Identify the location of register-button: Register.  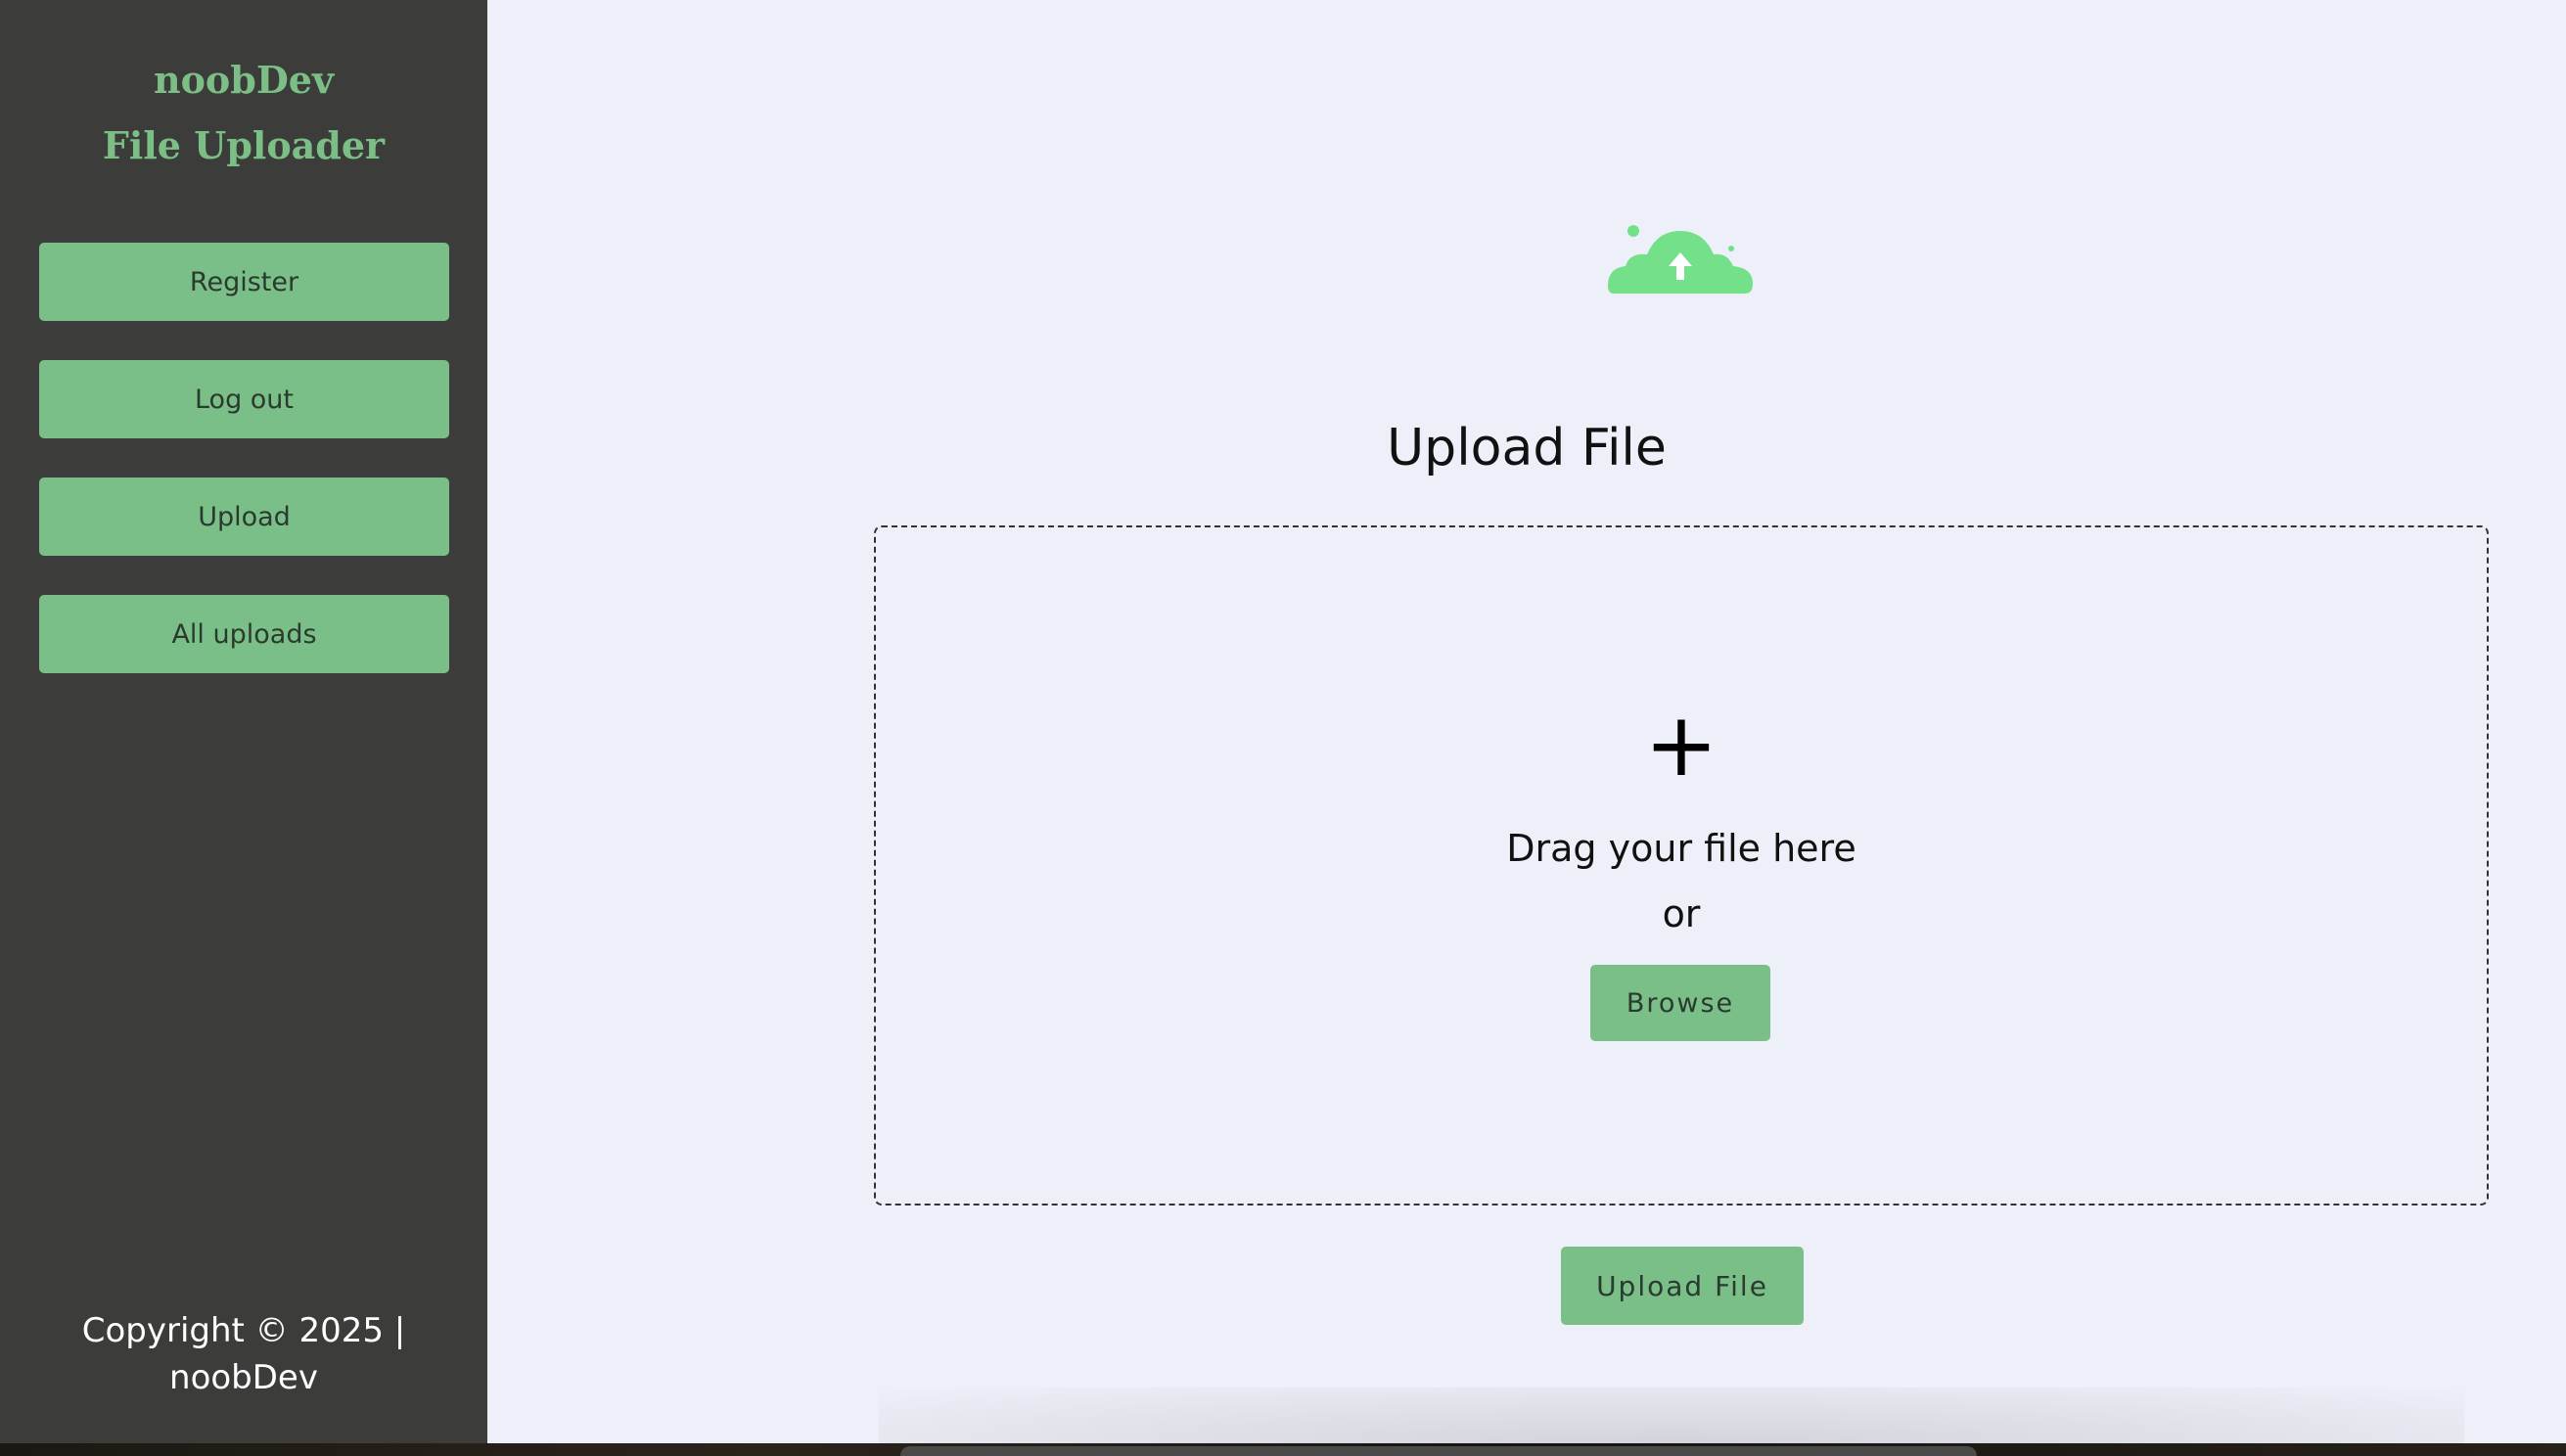
(244, 282).